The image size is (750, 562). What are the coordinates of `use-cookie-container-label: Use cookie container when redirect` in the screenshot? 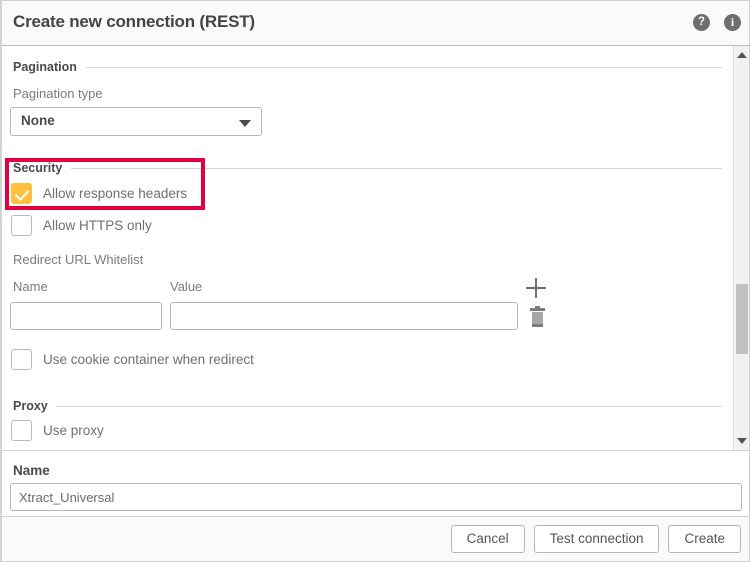 It's located at (148, 359).